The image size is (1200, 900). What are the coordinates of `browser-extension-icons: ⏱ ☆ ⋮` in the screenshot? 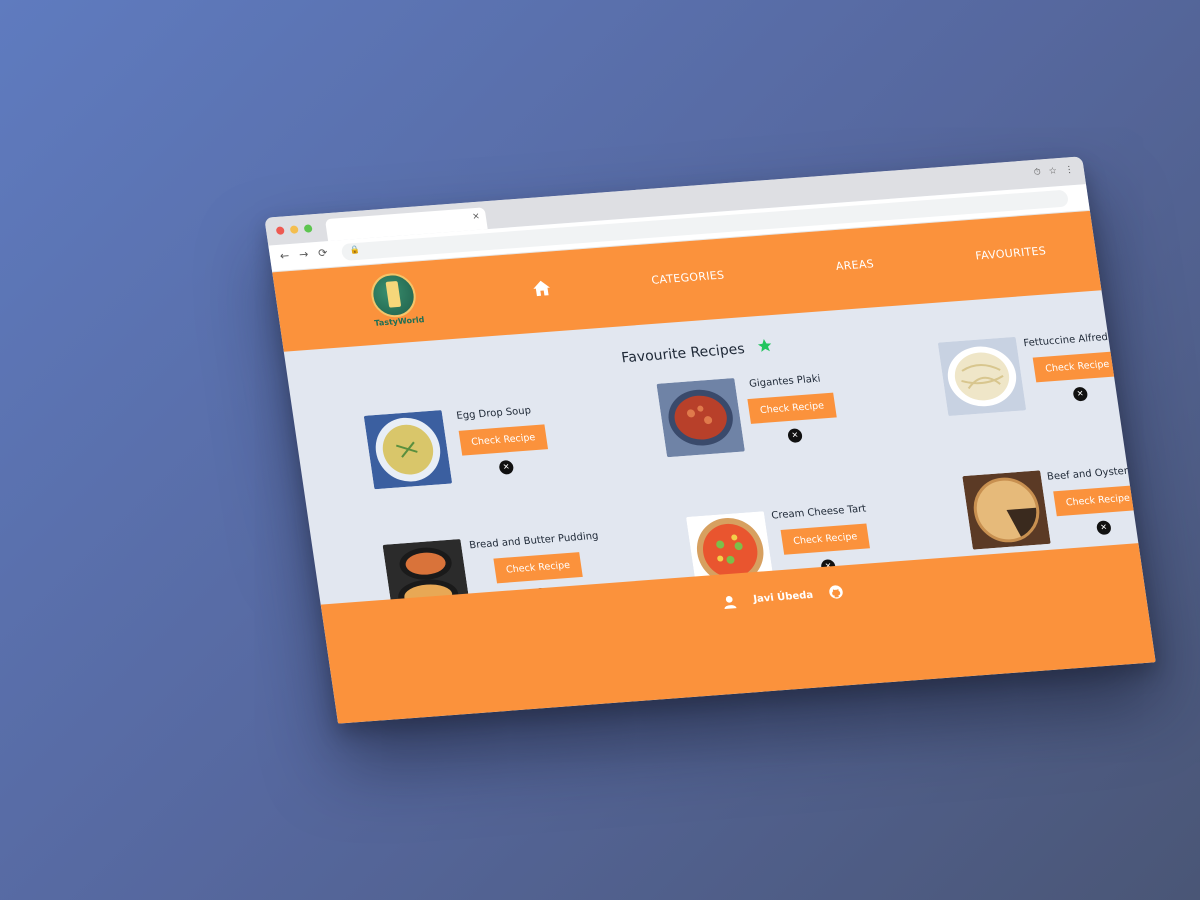 It's located at (1053, 171).